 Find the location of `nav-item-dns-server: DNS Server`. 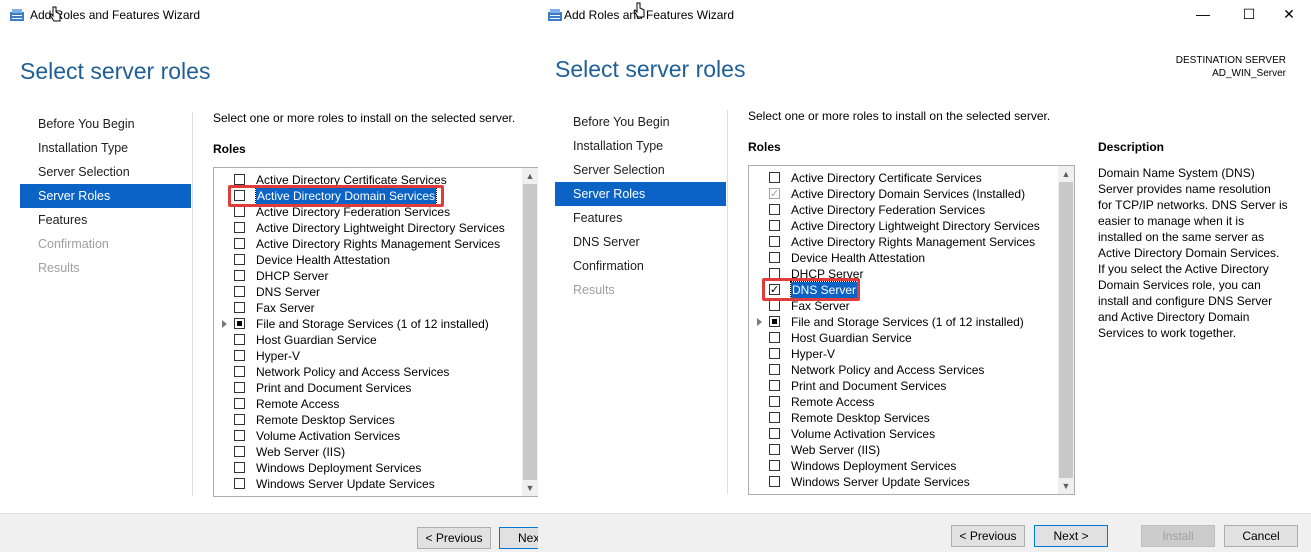

nav-item-dns-server: DNS Server is located at coordinates (640, 242).